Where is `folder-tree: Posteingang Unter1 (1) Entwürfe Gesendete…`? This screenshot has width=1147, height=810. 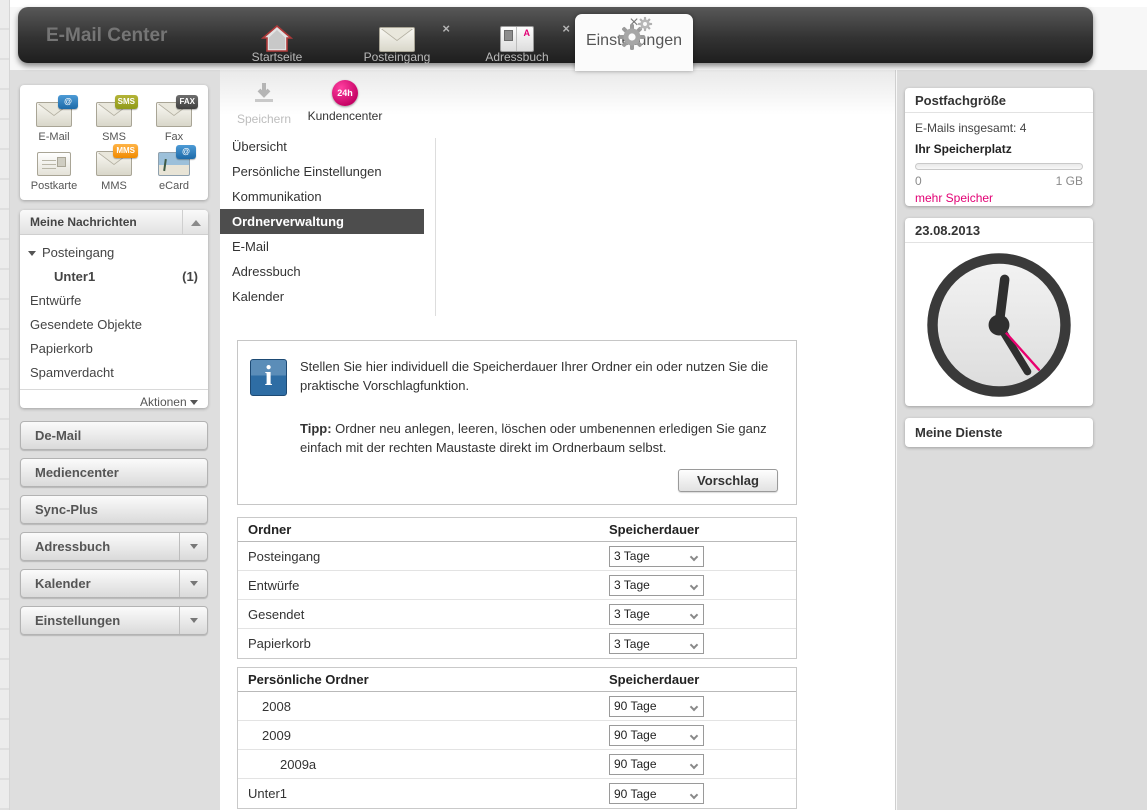
folder-tree: Posteingang Unter1 (1) Entwürfe Gesendete… is located at coordinates (114, 310).